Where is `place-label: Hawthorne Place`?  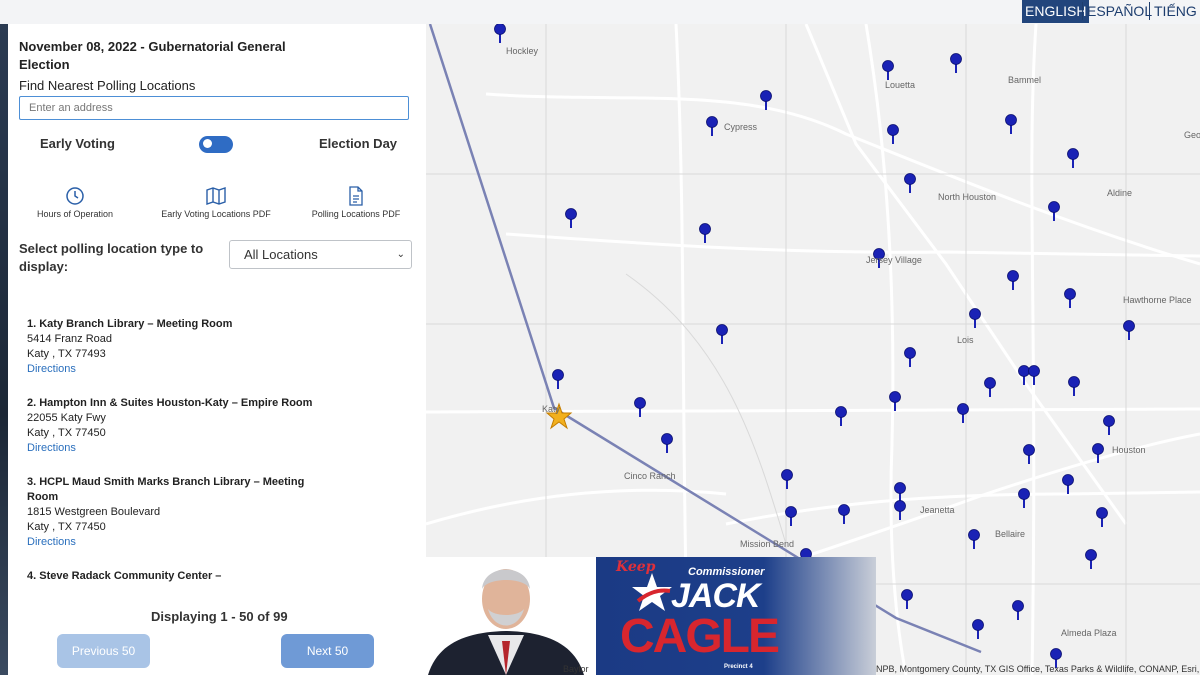 place-label: Hawthorne Place is located at coordinates (1157, 300).